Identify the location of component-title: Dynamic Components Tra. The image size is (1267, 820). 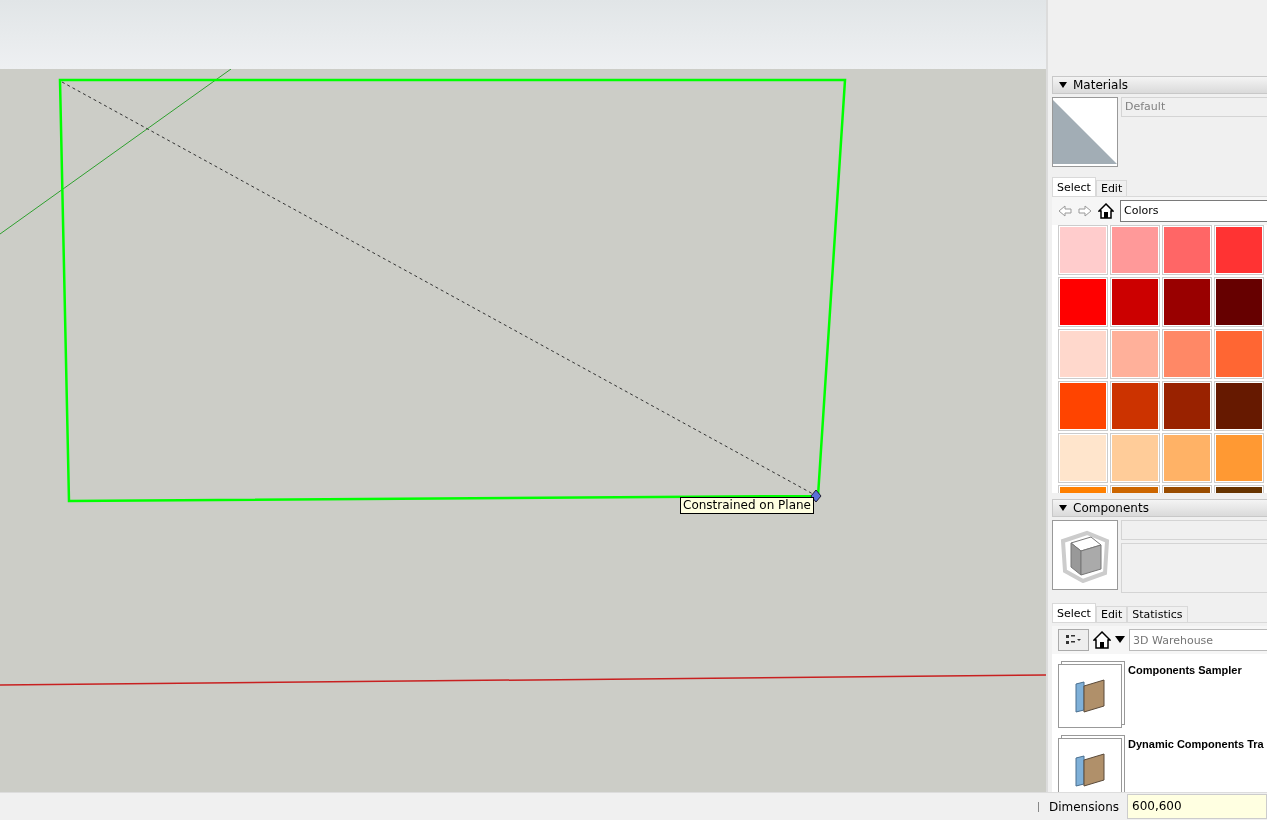
(1196, 744).